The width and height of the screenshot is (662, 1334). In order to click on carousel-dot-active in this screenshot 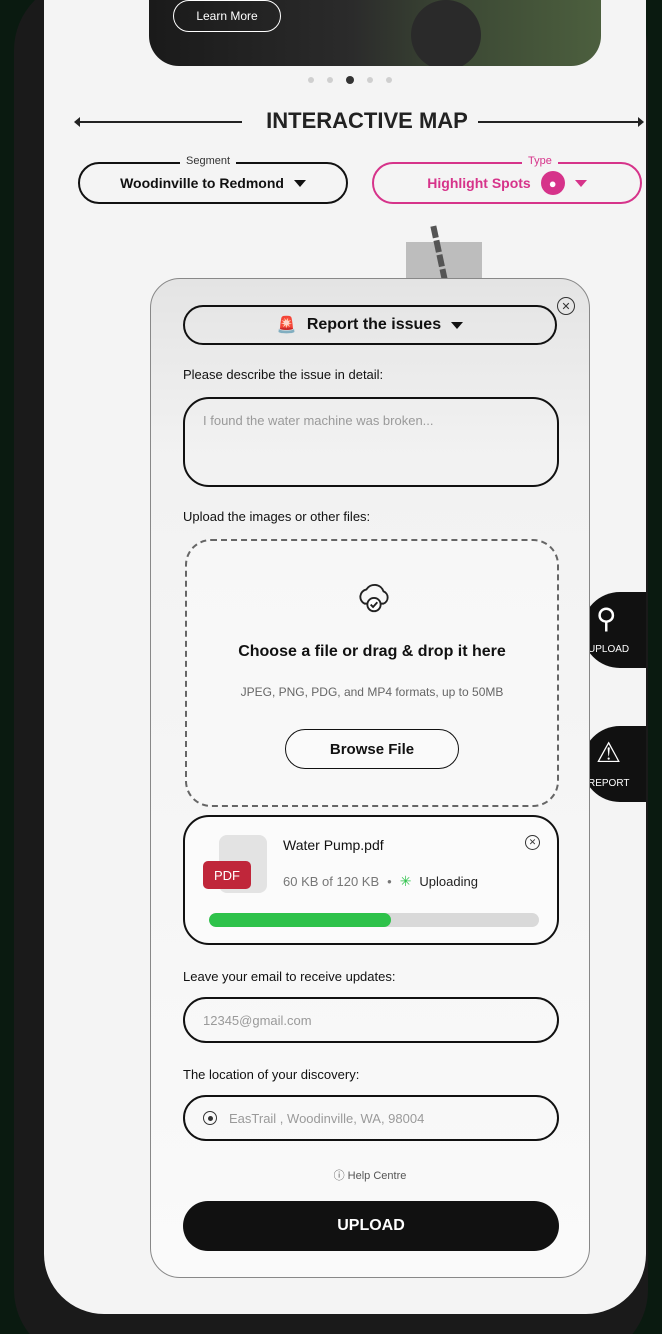, I will do `click(350, 80)`.